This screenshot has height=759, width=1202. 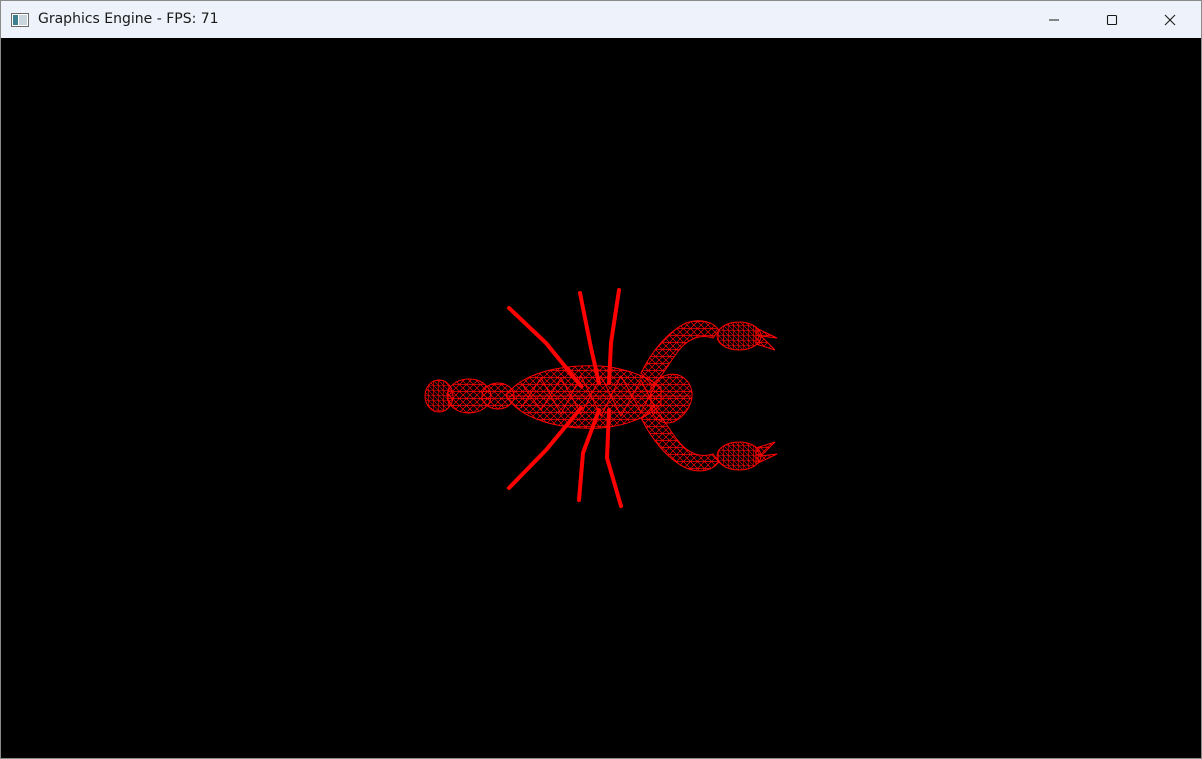 I want to click on minimize-button, so click(x=1054, y=19).